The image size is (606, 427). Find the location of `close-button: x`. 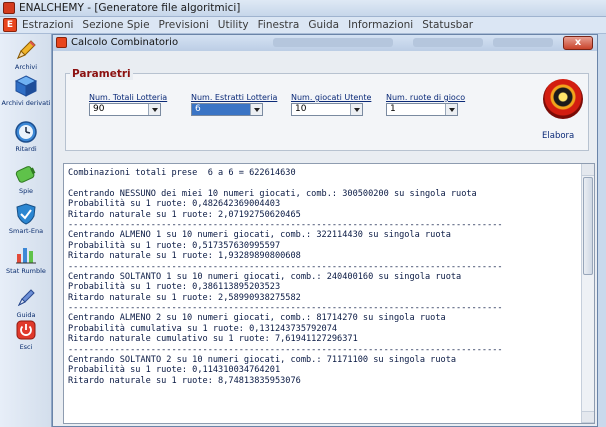

close-button: x is located at coordinates (578, 43).